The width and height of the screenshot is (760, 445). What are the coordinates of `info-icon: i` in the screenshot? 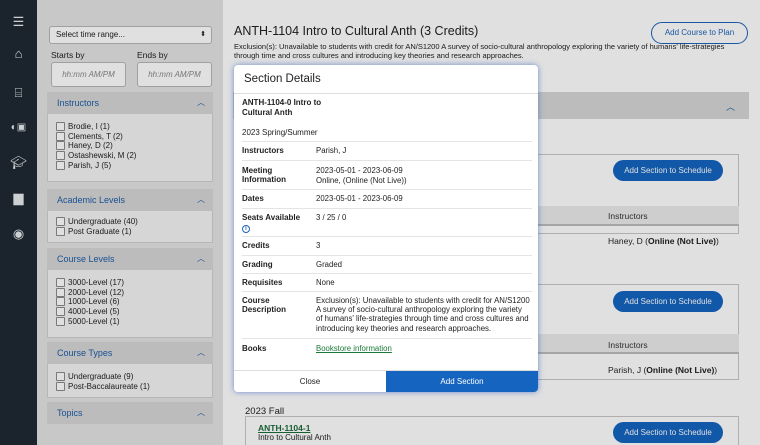 It's located at (246, 229).